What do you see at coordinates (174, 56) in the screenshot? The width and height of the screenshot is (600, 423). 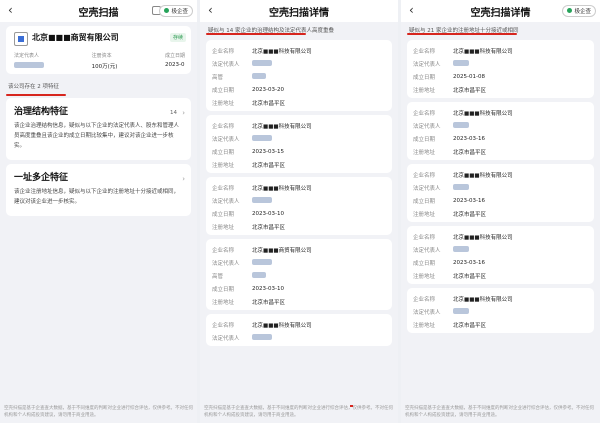 I see `meta-label: 成立日期` at bounding box center [174, 56].